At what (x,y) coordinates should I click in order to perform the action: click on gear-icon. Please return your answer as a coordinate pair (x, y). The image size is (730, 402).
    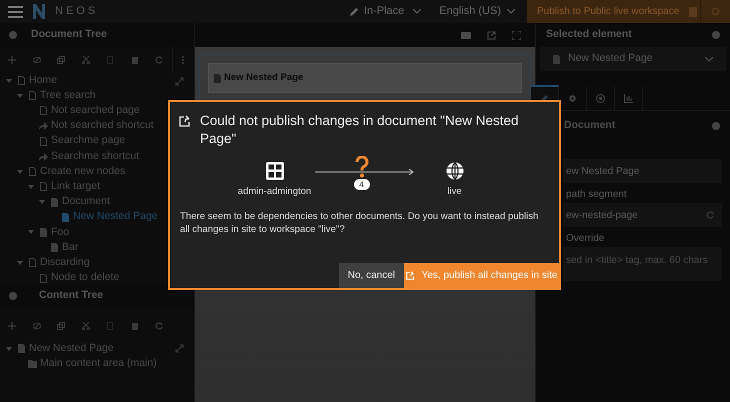
    Looking at the image, I should click on (572, 98).